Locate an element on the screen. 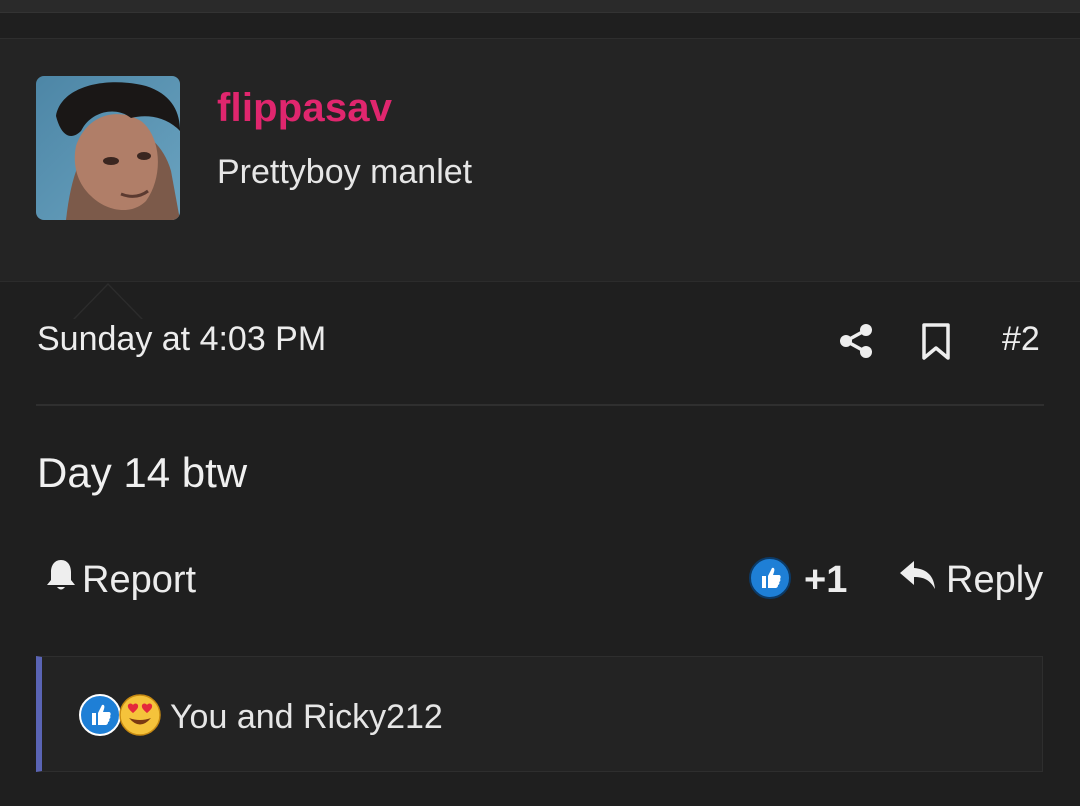  reactions-summary: You and Ricky212 is located at coordinates (260, 717).